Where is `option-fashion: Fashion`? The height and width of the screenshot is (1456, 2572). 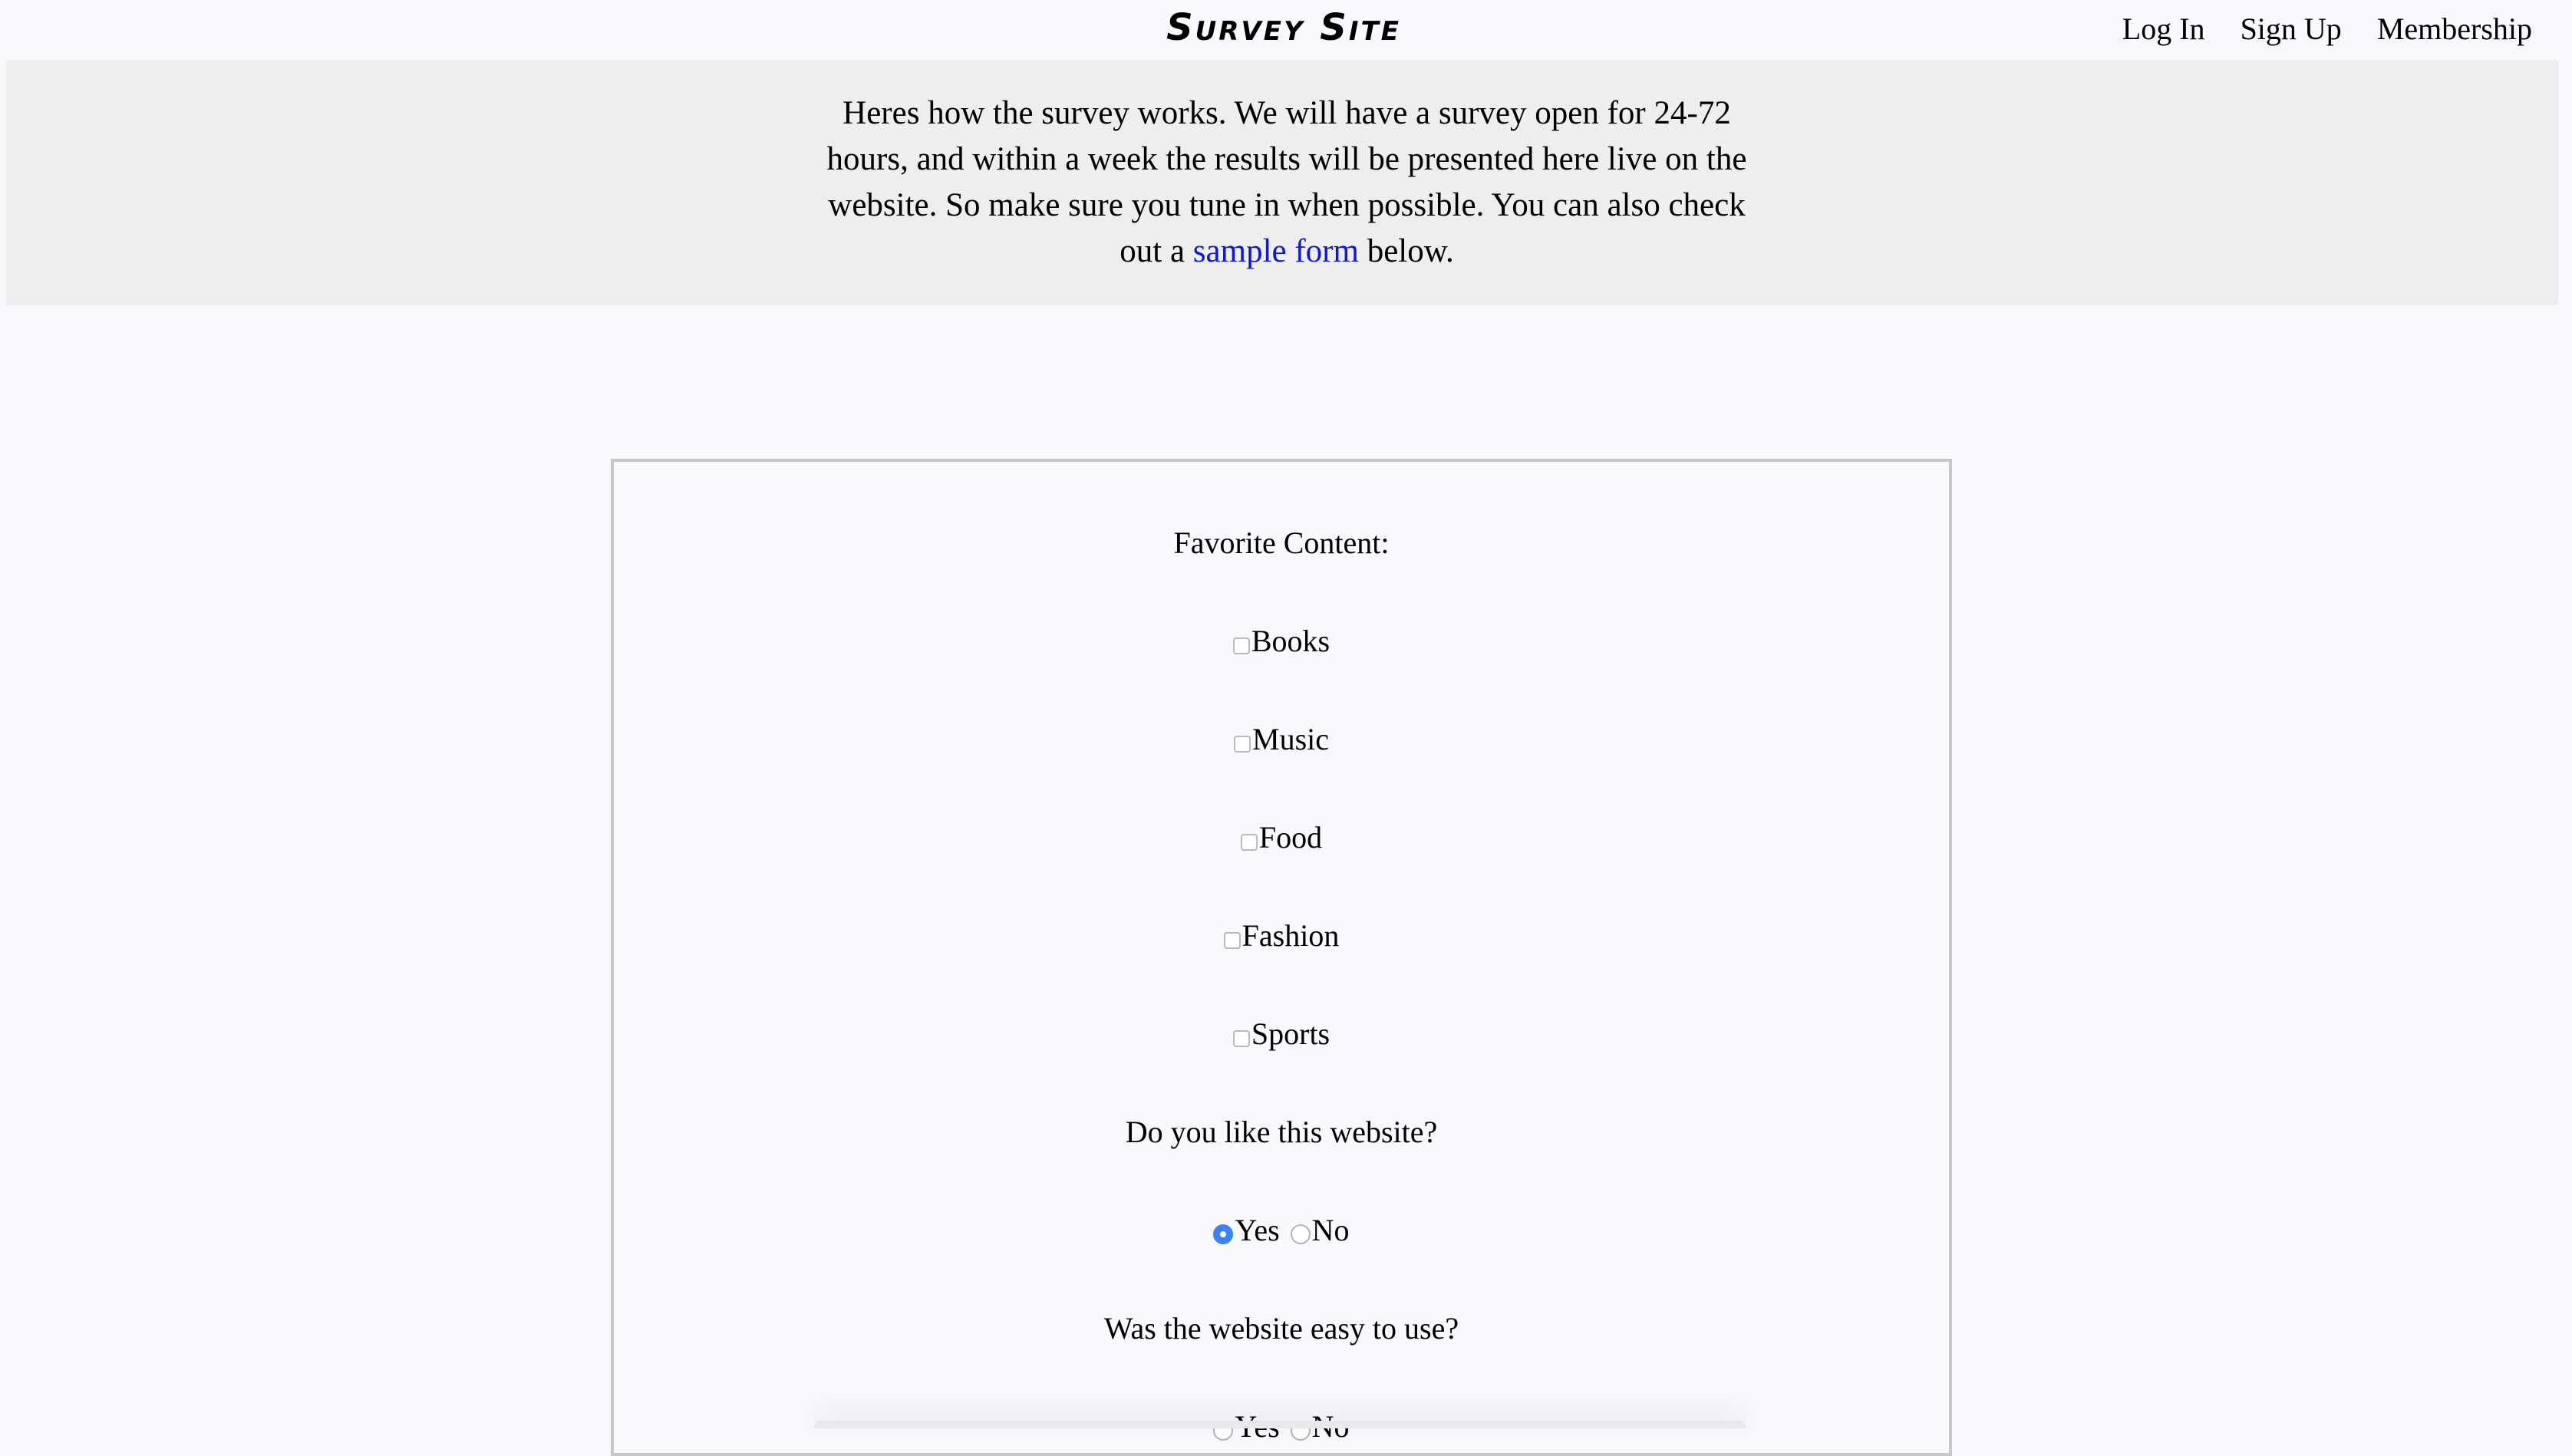 option-fashion: Fashion is located at coordinates (1281, 935).